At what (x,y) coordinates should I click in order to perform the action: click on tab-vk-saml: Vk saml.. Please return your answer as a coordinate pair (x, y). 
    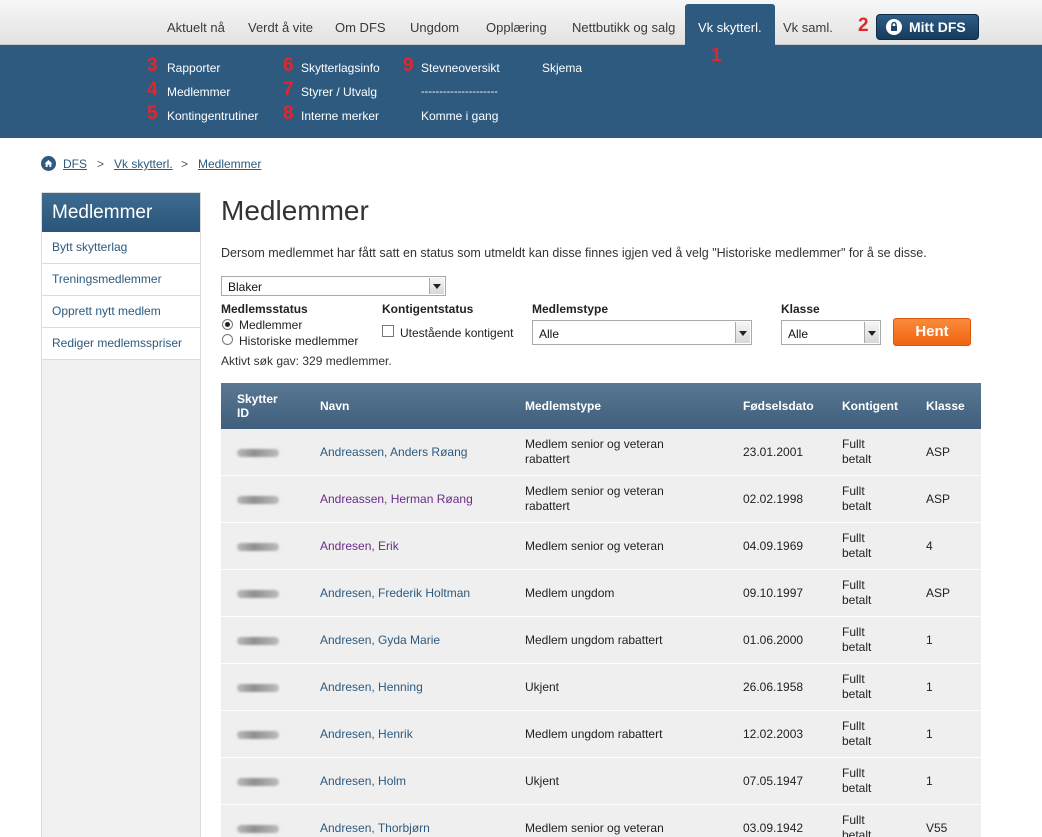
    Looking at the image, I should click on (808, 27).